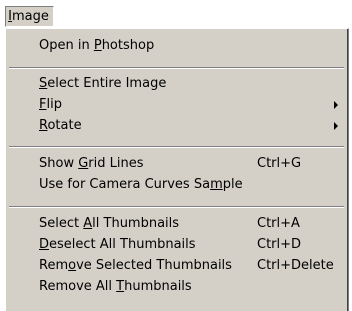 The image size is (352, 311). What do you see at coordinates (97, 45) in the screenshot?
I see `menu-item-label: Open in Photshop` at bounding box center [97, 45].